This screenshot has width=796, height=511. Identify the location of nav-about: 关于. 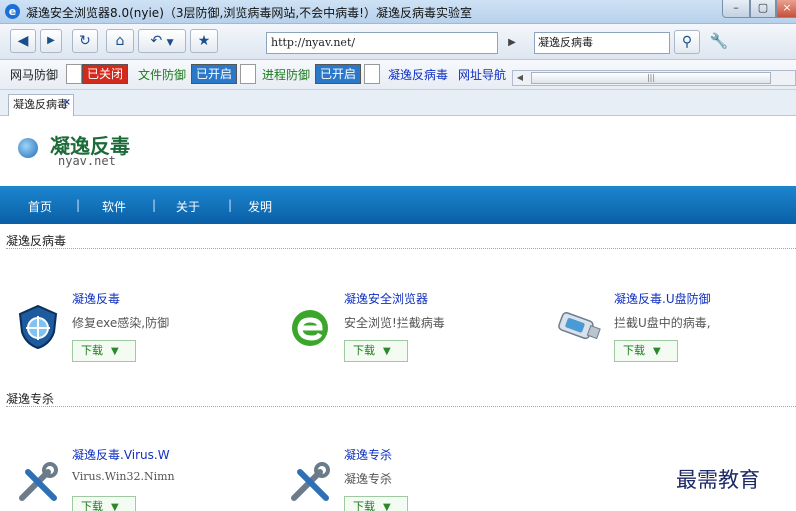
(188, 206).